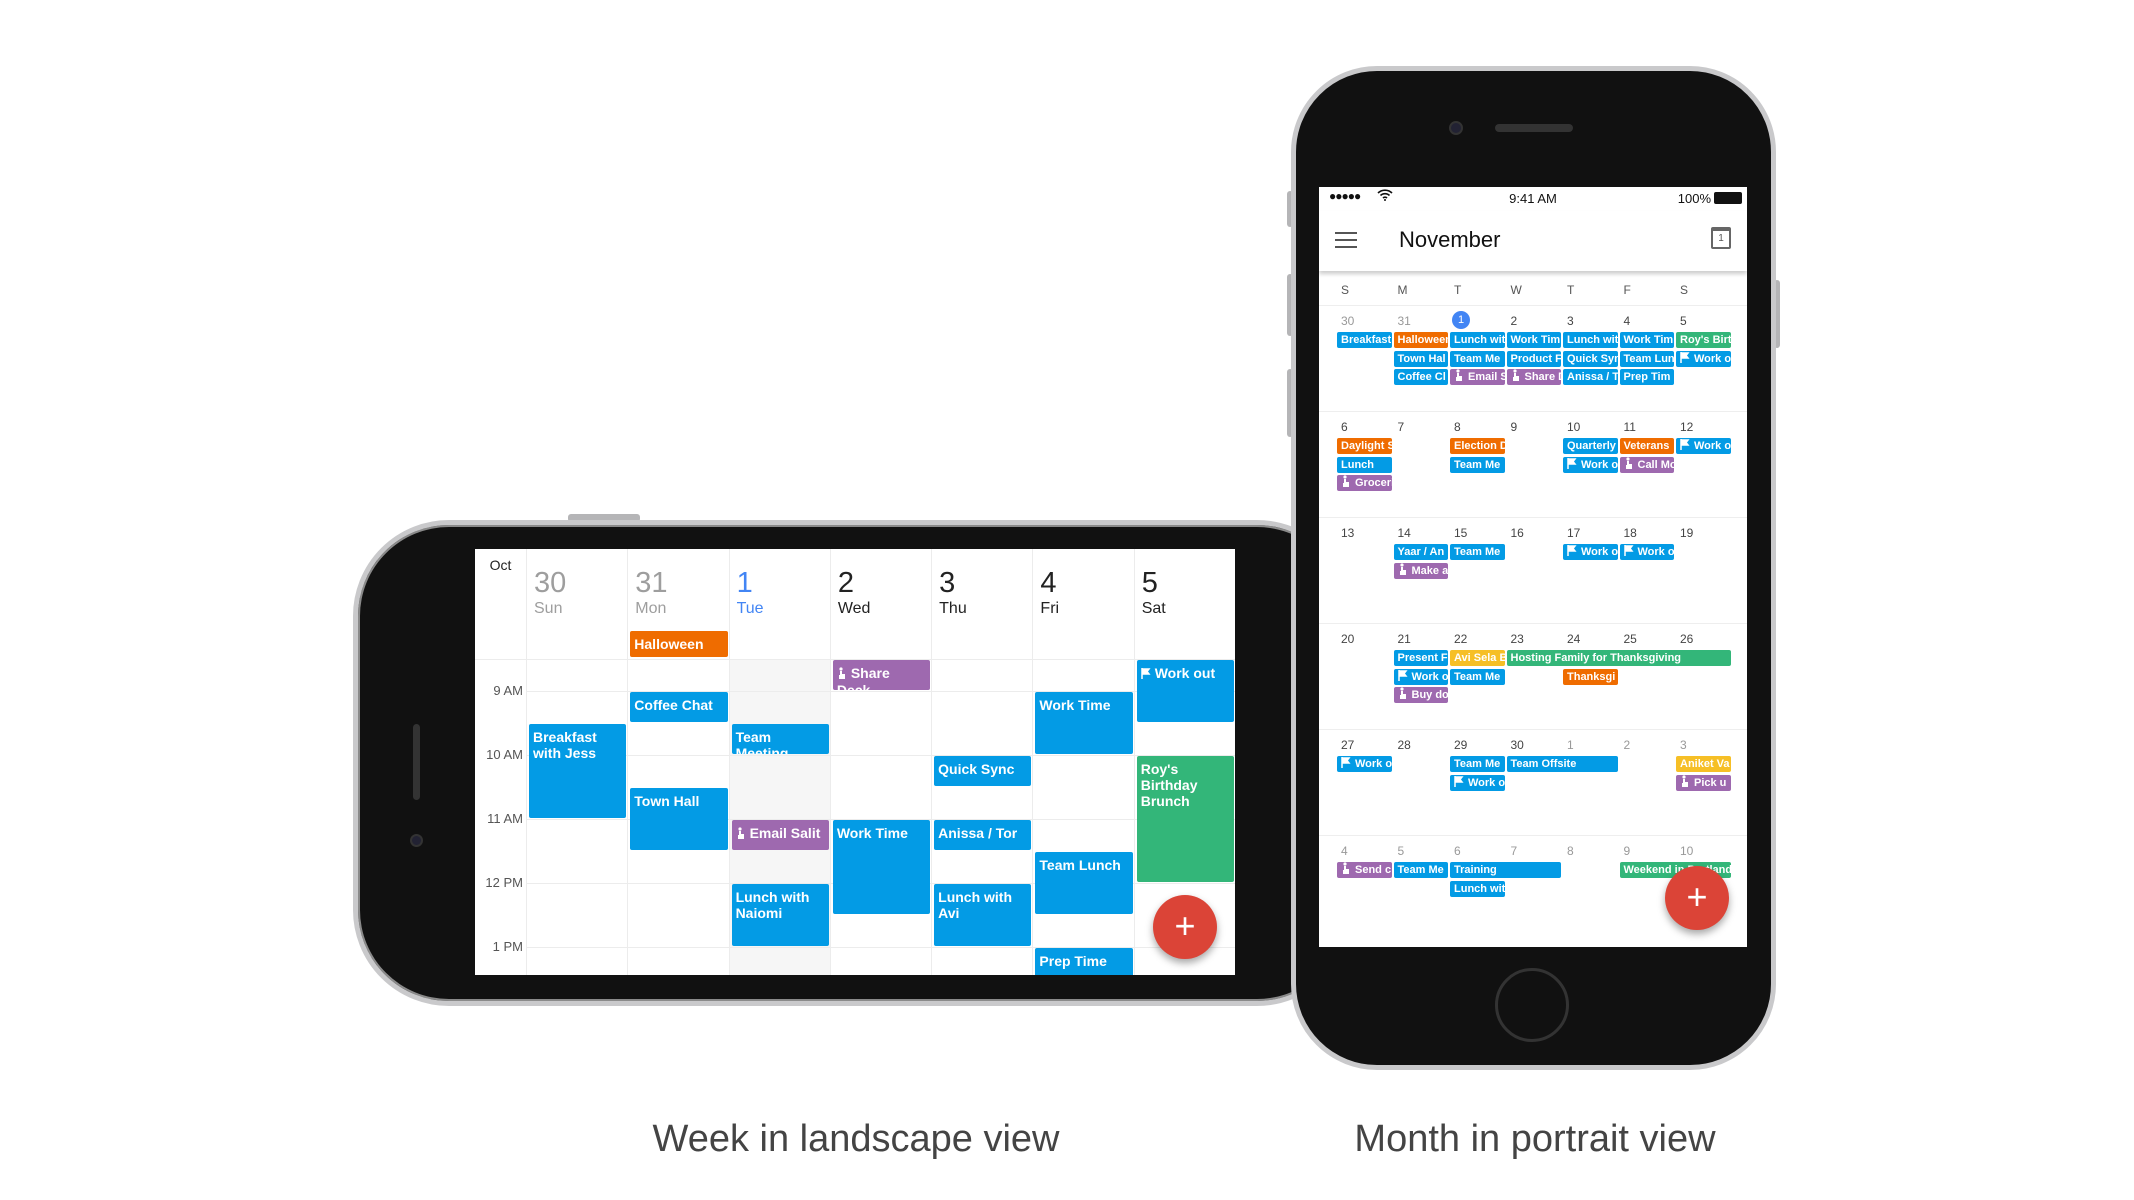 The width and height of the screenshot is (2134, 1200). What do you see at coordinates (1420, 695) in the screenshot?
I see `month-event: Buy do` at bounding box center [1420, 695].